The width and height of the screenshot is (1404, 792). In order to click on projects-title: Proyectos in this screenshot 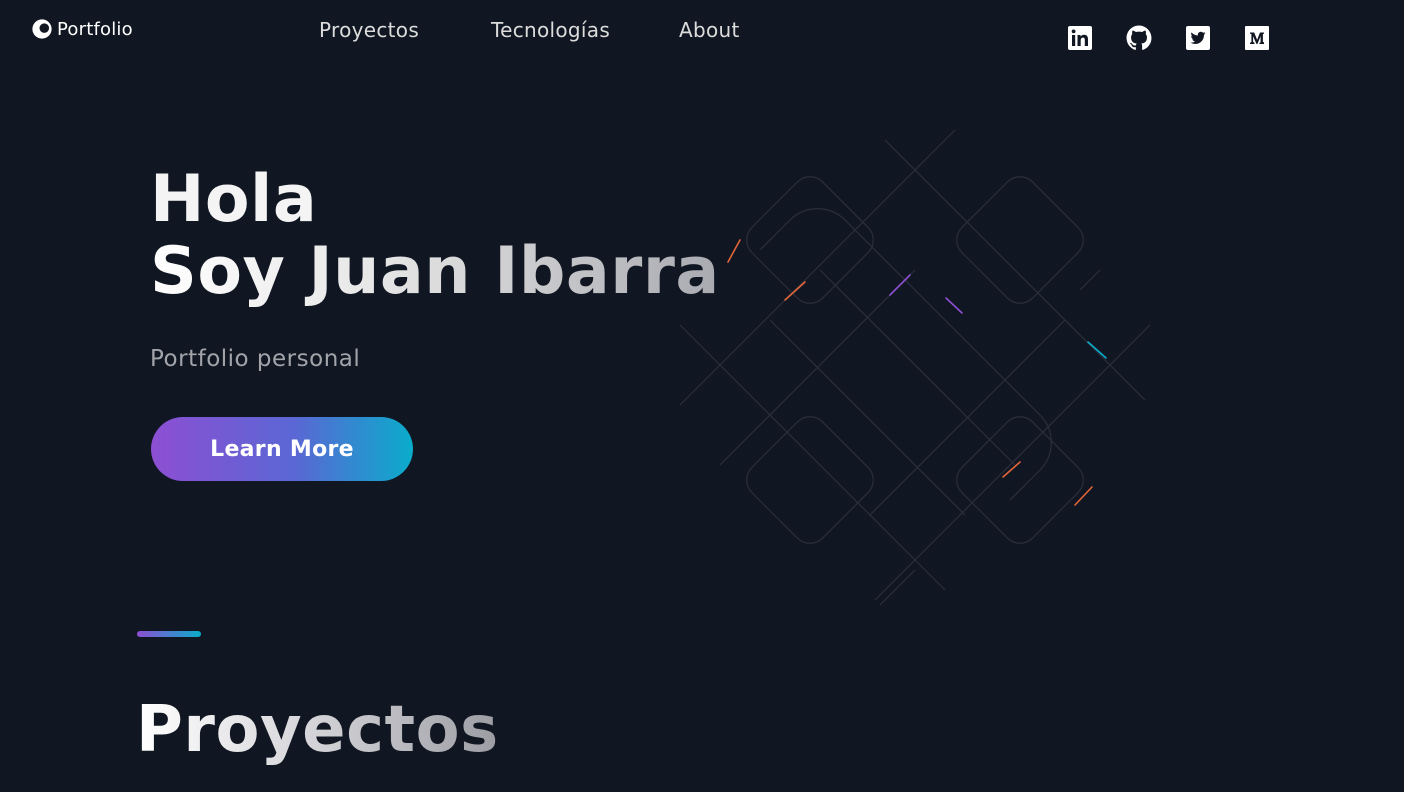, I will do `click(317, 730)`.